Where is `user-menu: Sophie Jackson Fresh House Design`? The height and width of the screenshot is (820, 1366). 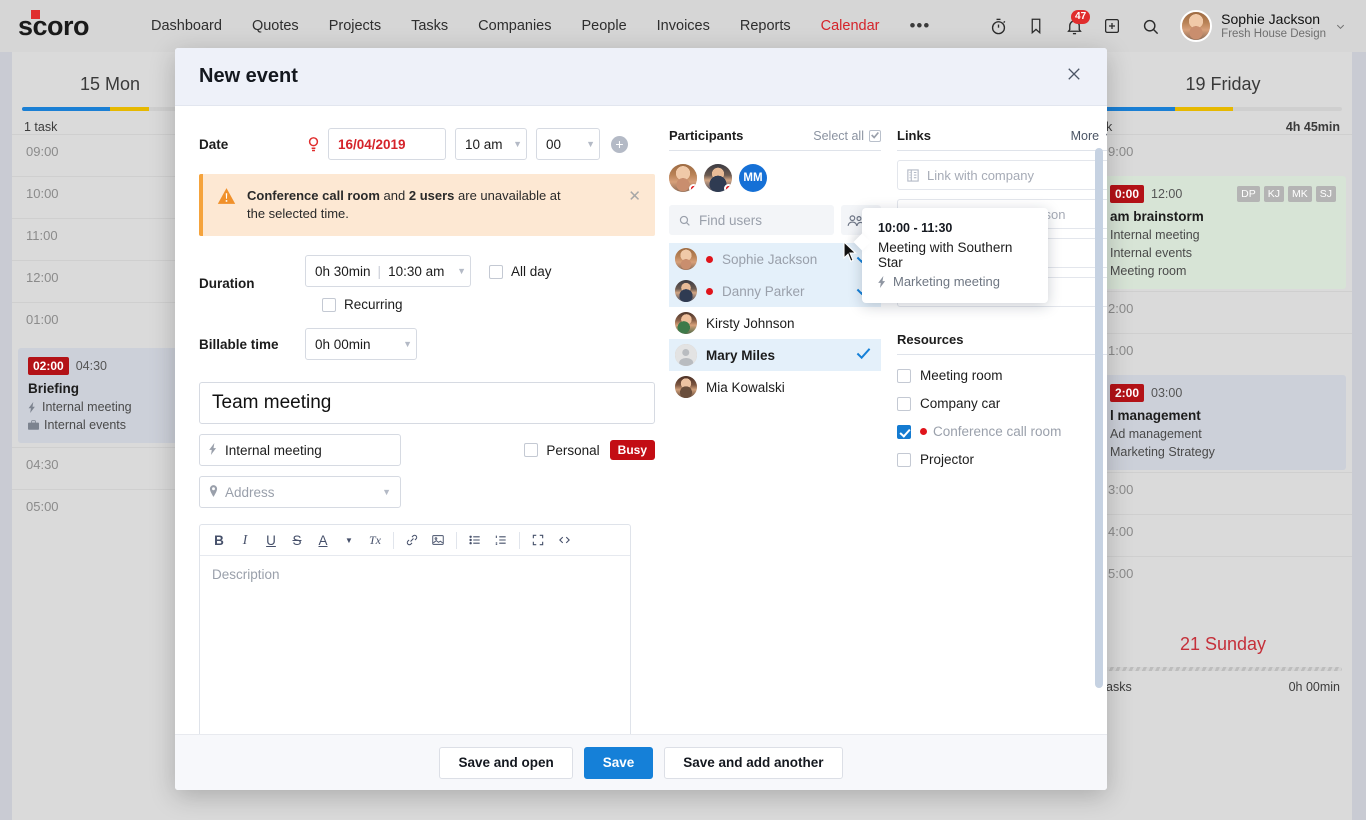 user-menu: Sophie Jackson Fresh House Design is located at coordinates (1264, 26).